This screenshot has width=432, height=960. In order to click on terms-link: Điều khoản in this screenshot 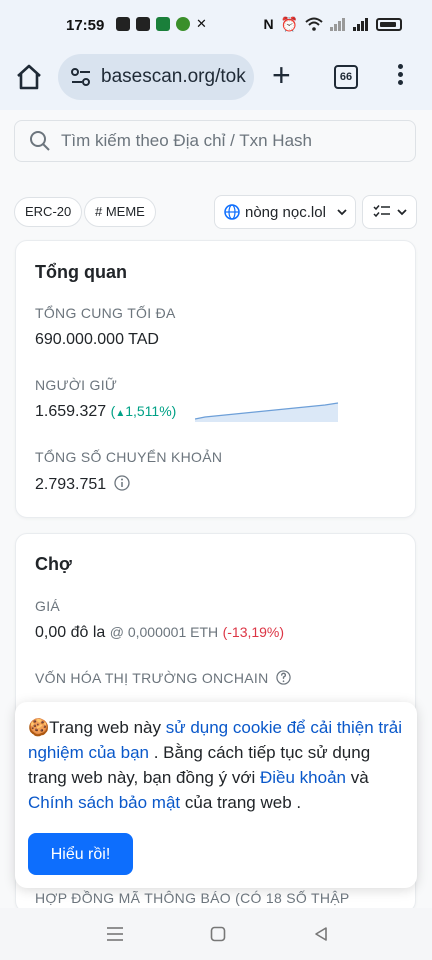, I will do `click(303, 777)`.